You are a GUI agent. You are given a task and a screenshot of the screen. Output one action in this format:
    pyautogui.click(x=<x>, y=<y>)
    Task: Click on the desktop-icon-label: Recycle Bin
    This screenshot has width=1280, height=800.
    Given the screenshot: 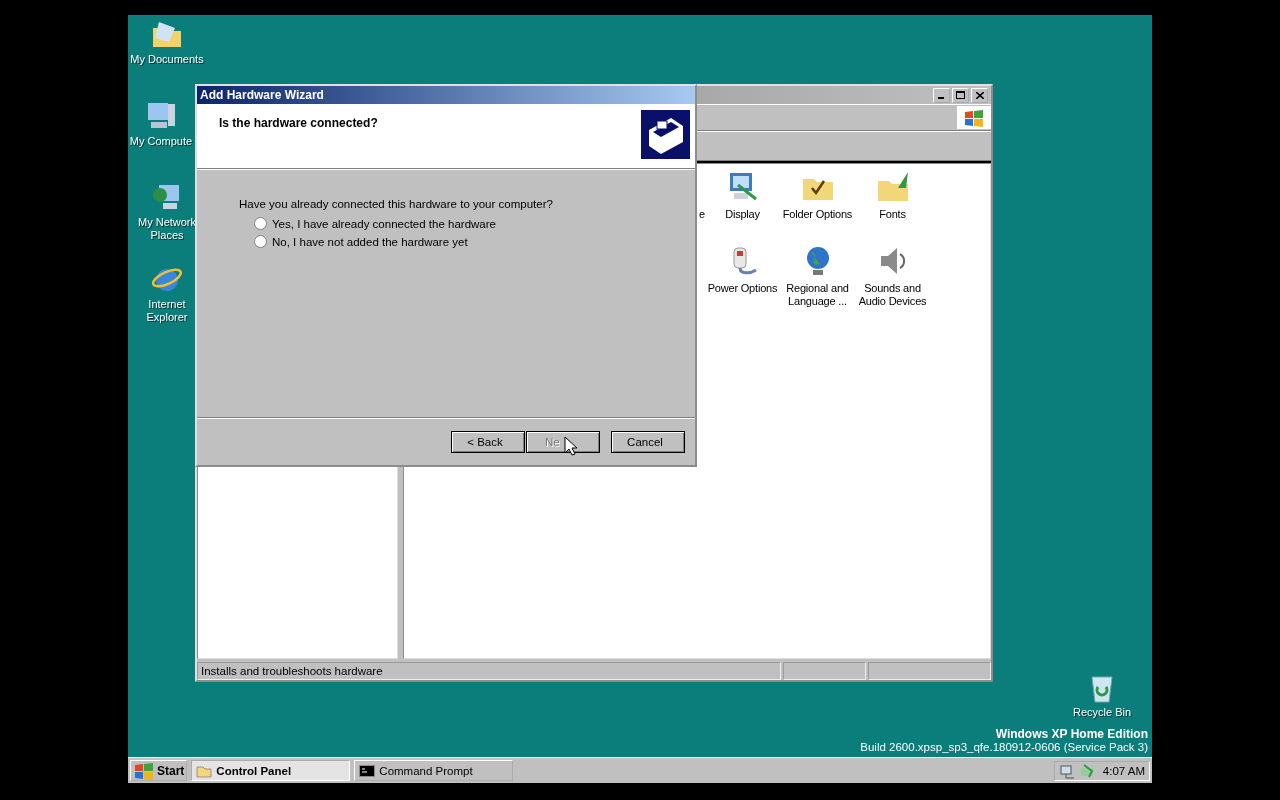 What is the action you would take?
    pyautogui.click(x=1102, y=712)
    